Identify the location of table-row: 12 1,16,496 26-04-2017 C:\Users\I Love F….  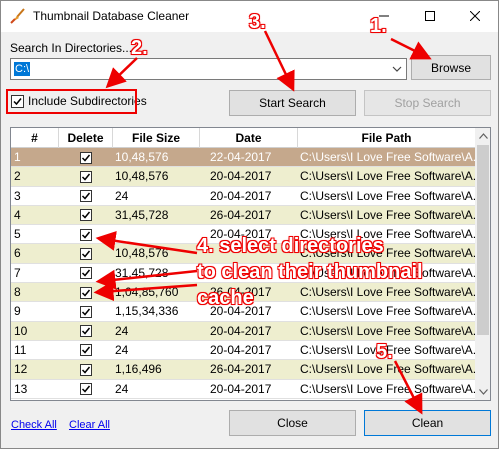
(243, 370).